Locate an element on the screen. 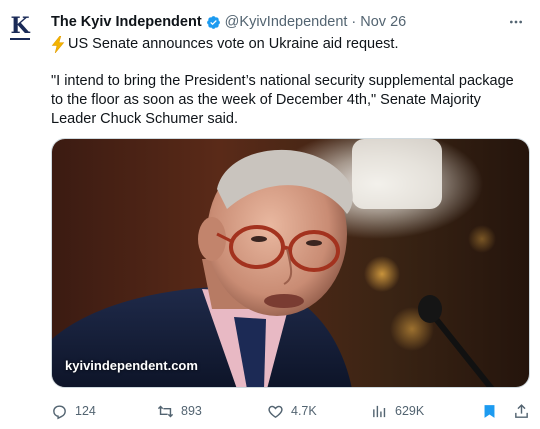  views-chart-icon is located at coordinates (379, 411).